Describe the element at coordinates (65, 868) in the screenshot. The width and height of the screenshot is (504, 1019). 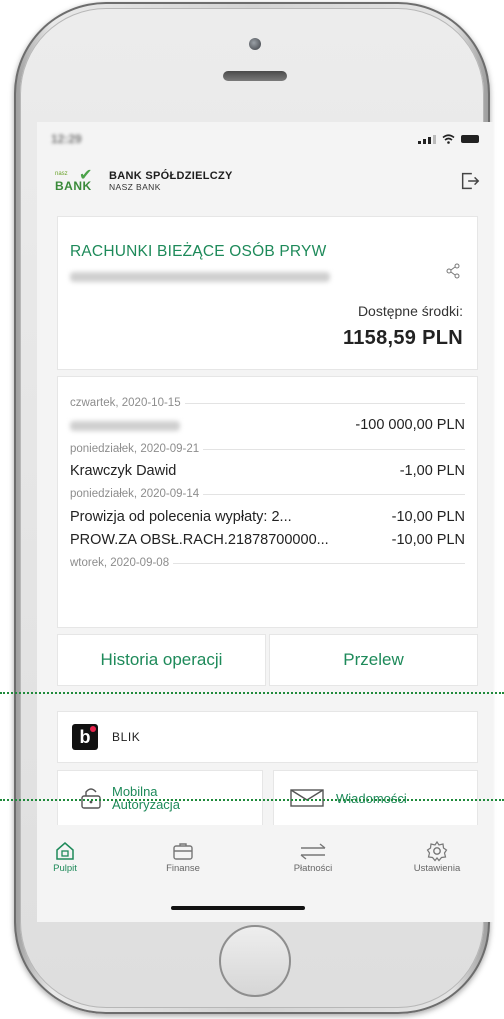
I see `nav-label: Pulpit` at that location.